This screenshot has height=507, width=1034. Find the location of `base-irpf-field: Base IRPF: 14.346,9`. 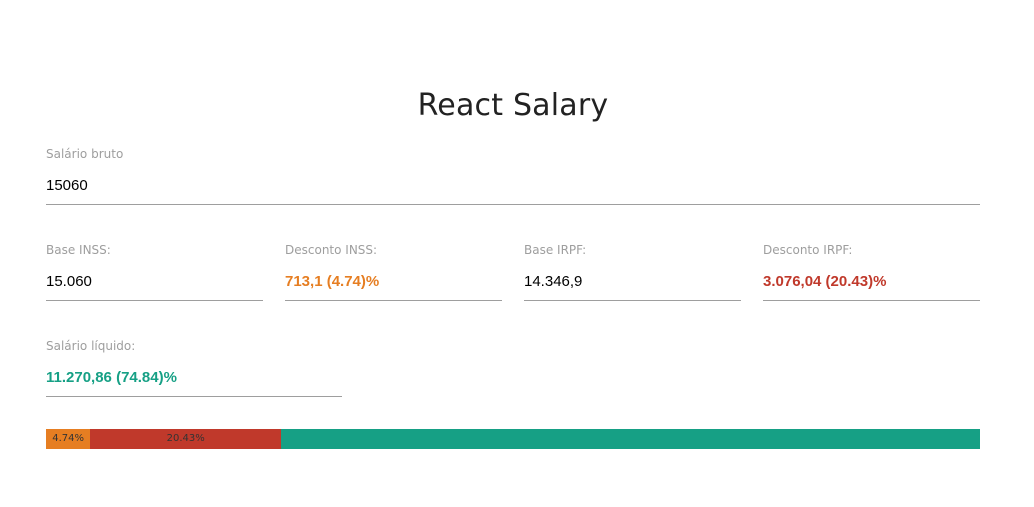

base-irpf-field: Base IRPF: 14.346,9 is located at coordinates (632, 271).